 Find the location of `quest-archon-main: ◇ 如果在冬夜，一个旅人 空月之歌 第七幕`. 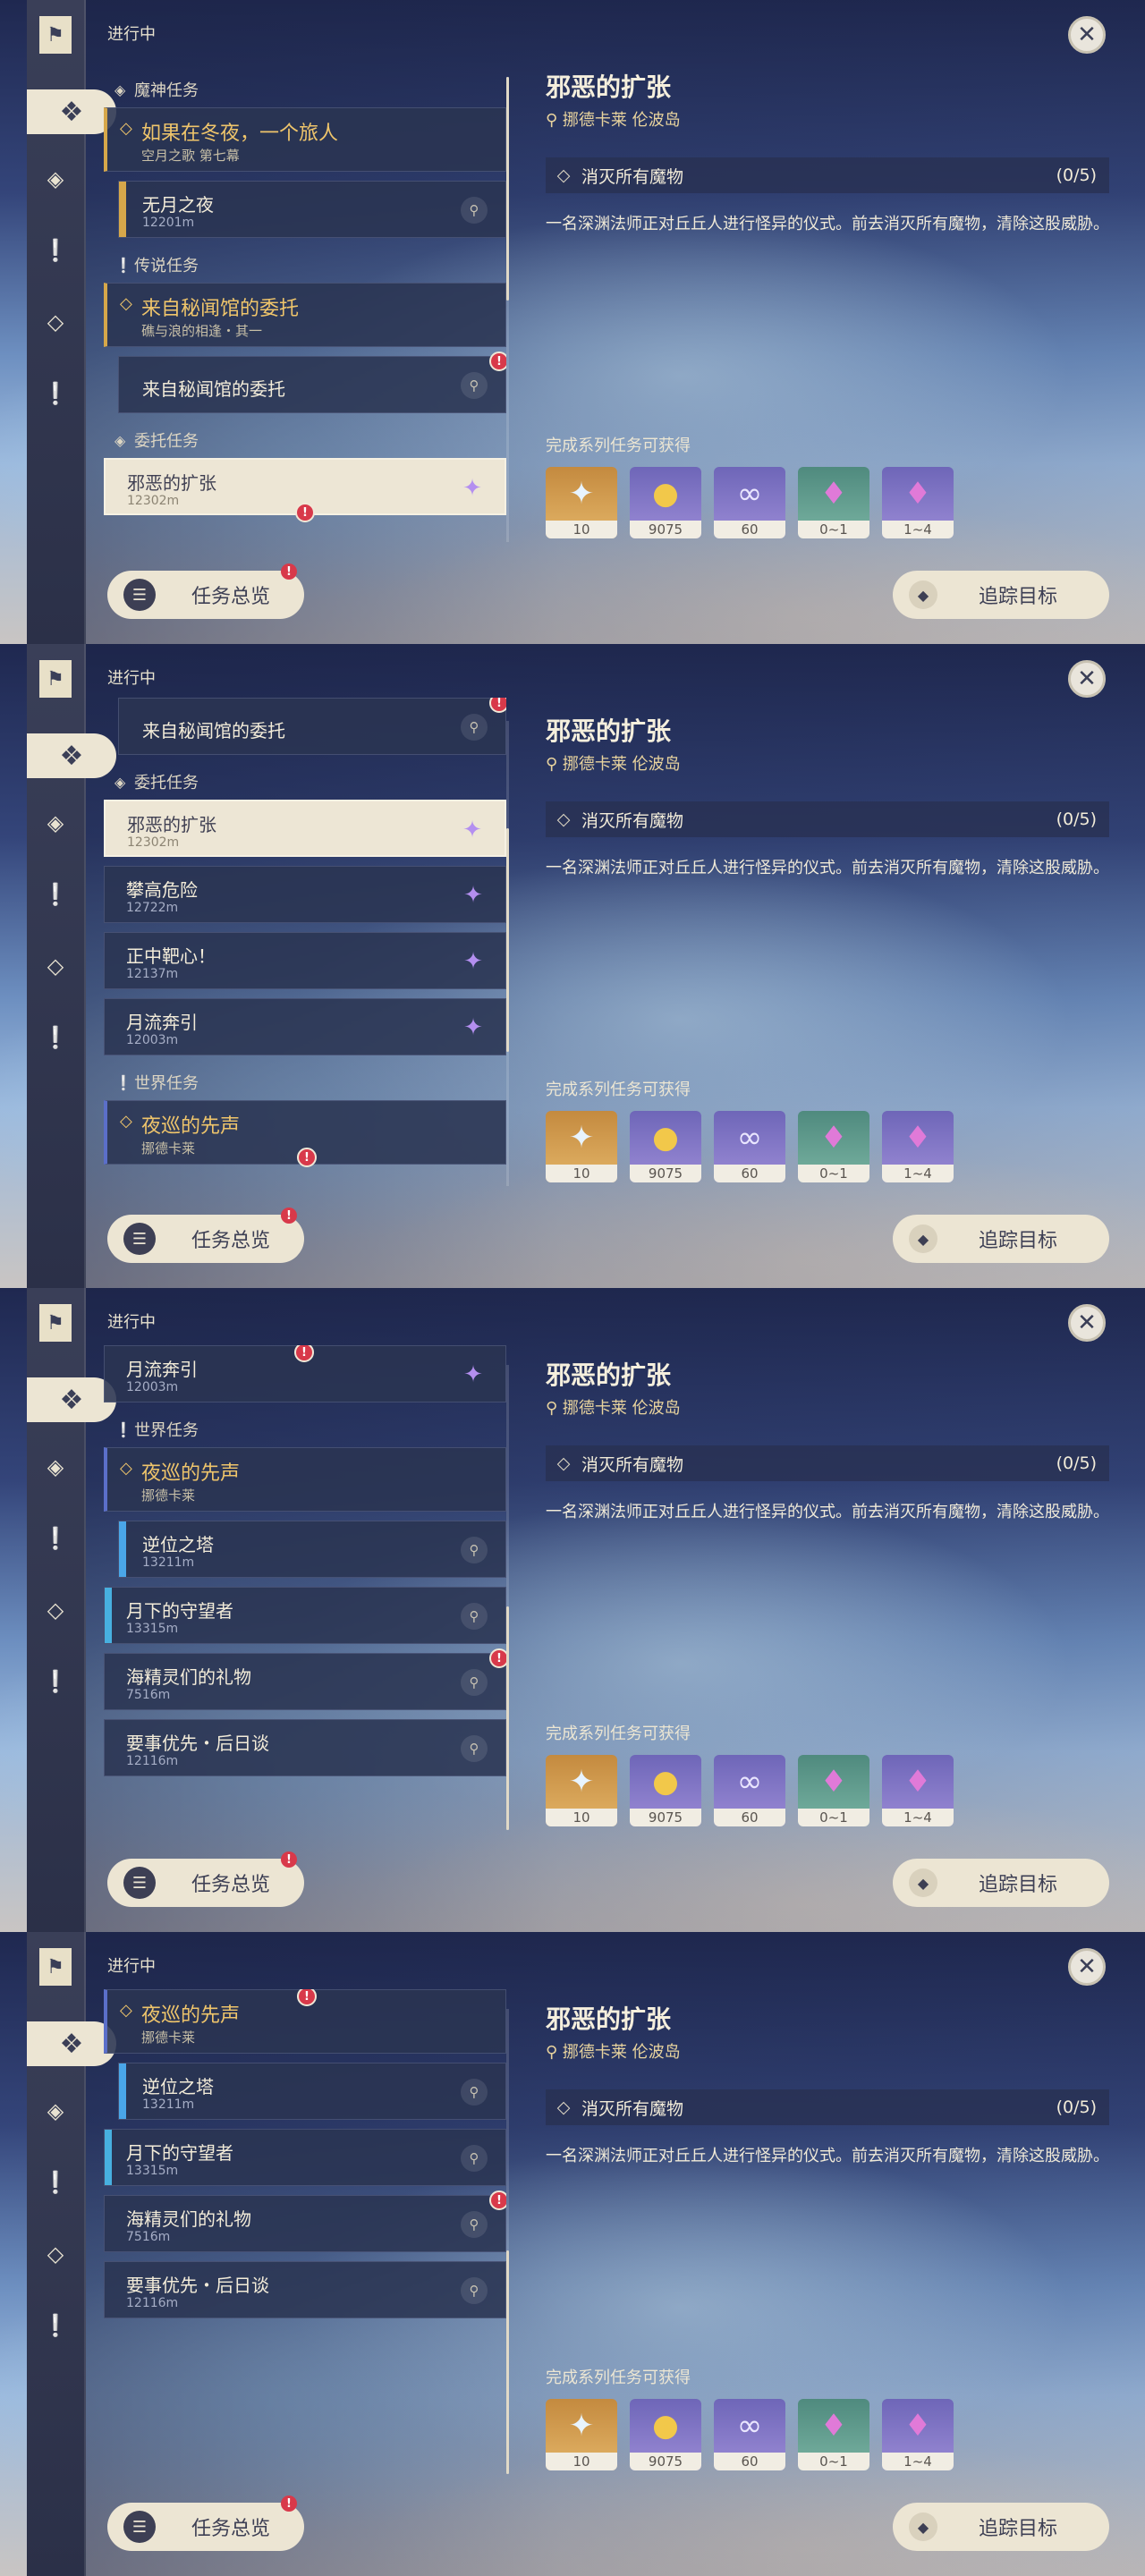

quest-archon-main: ◇ 如果在冬夜，一个旅人 空月之歌 第七幕 is located at coordinates (305, 139).